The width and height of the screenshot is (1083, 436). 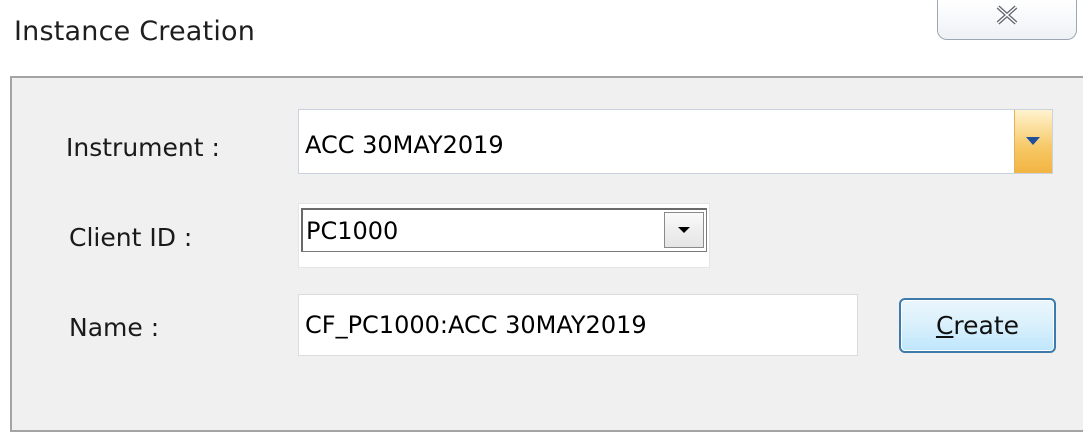 What do you see at coordinates (578, 325) in the screenshot?
I see `name-field: CF_PC1000:ACC 30MAY2019` at bounding box center [578, 325].